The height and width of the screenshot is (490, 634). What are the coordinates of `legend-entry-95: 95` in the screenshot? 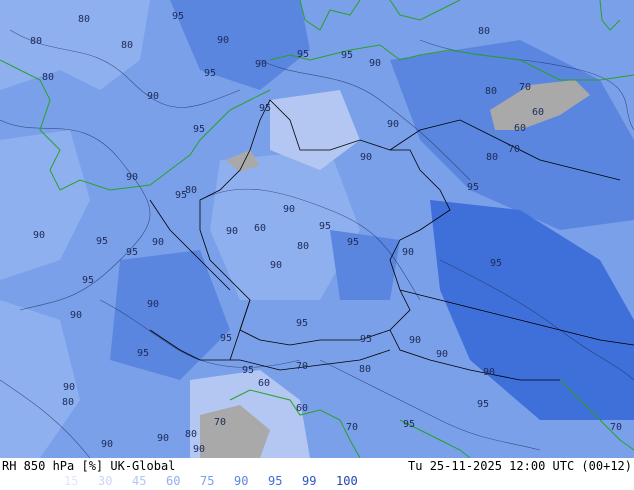 It's located at (275, 481).